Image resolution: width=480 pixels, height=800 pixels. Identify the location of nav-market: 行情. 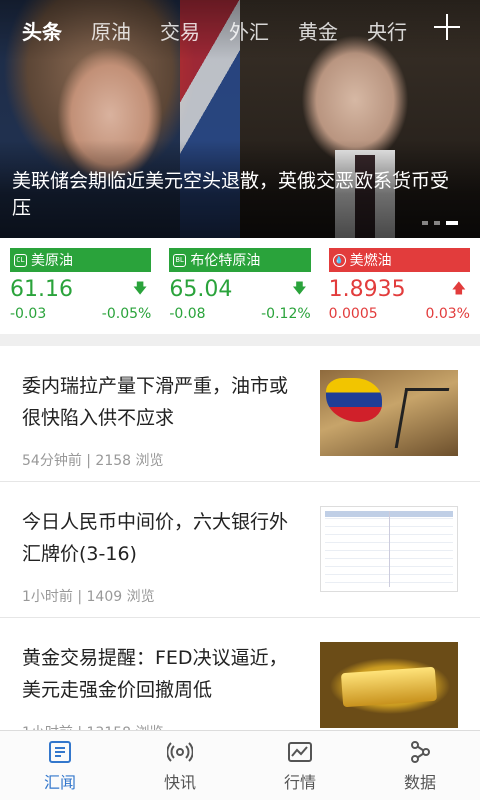
(300, 765).